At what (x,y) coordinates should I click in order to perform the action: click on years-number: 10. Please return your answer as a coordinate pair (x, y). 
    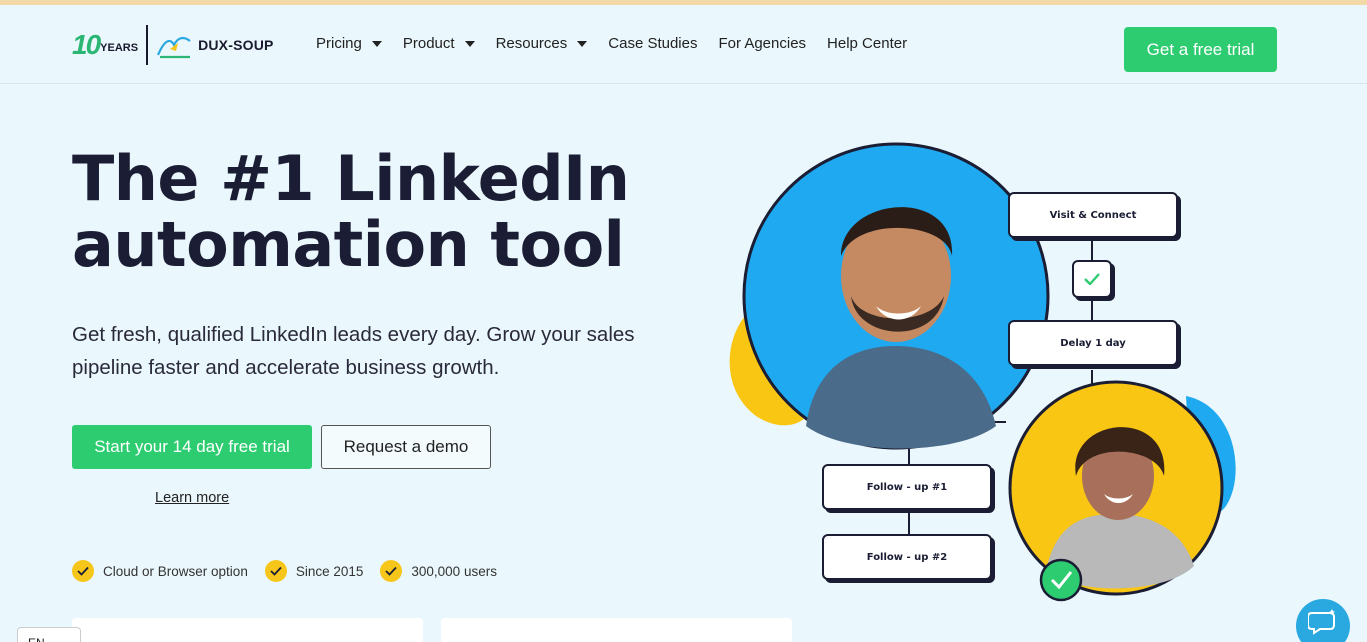
    Looking at the image, I should click on (86, 44).